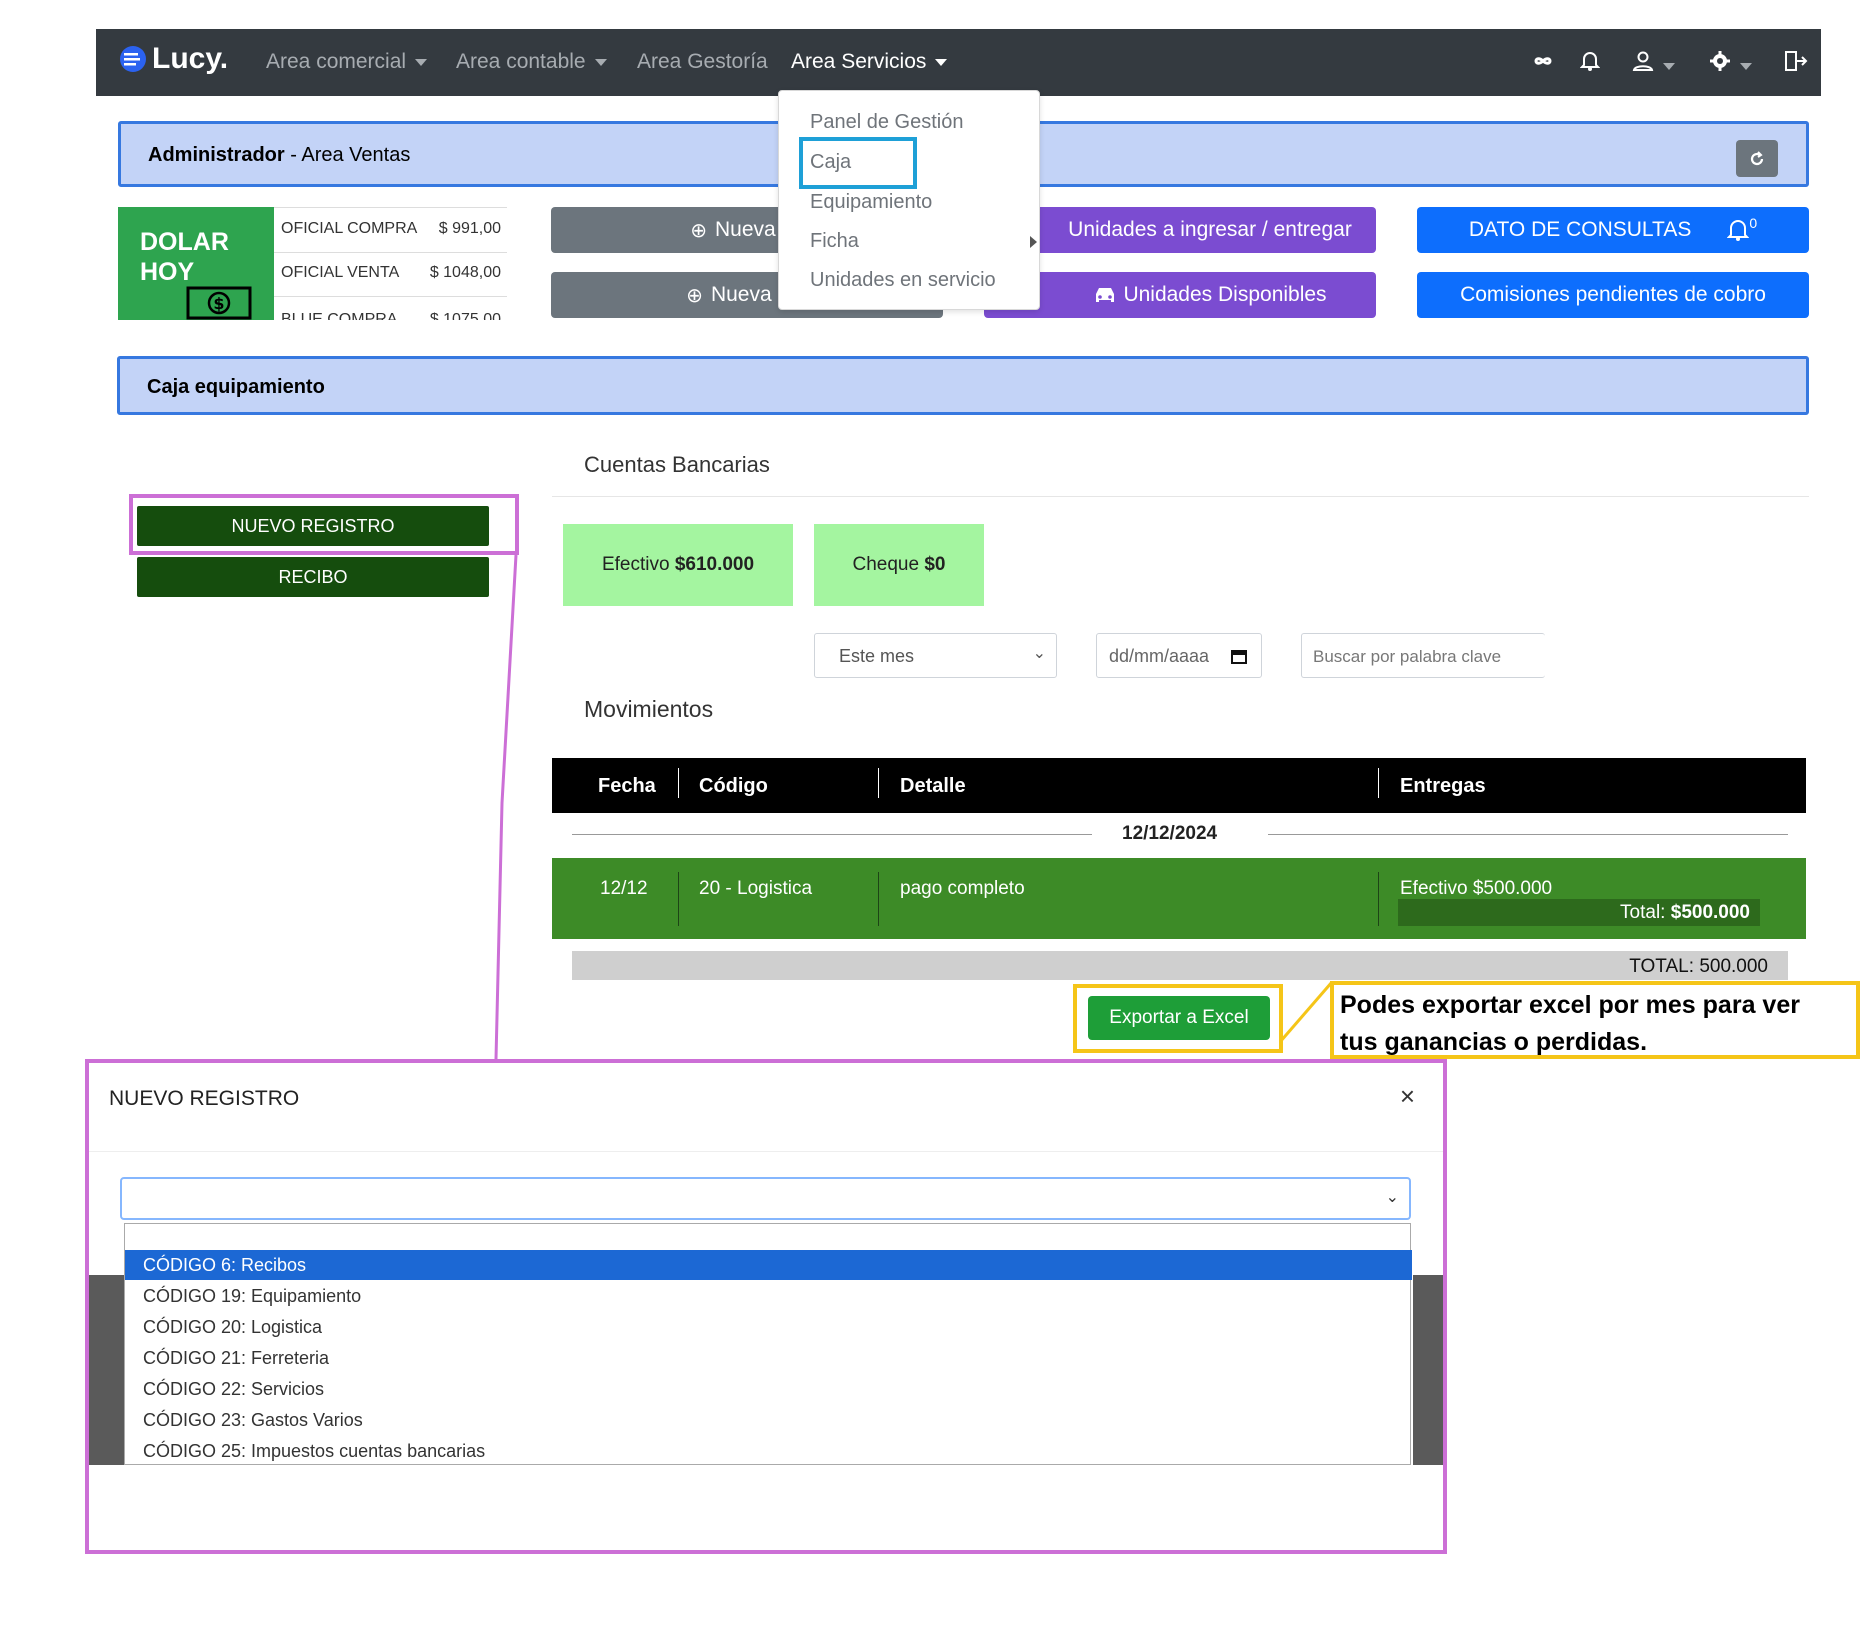 The width and height of the screenshot is (1874, 1625). I want to click on option-item: CÓDIGO 21: Ferreteria, so click(768, 1358).